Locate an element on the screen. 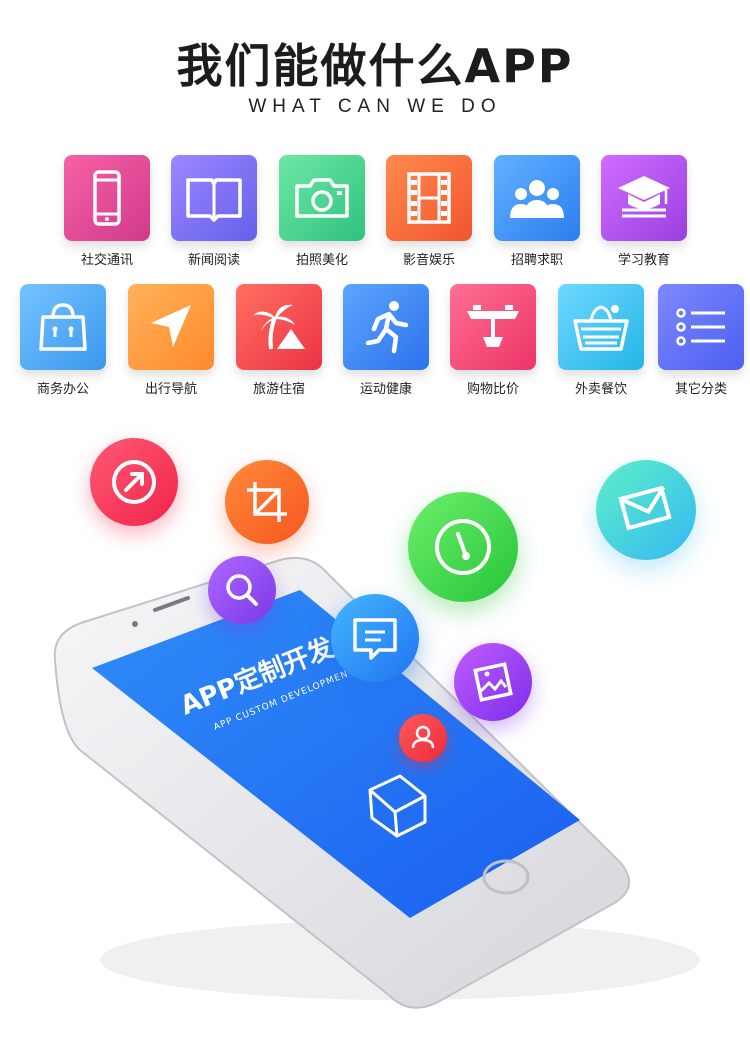  navigation-arrow-icon is located at coordinates (171, 326).